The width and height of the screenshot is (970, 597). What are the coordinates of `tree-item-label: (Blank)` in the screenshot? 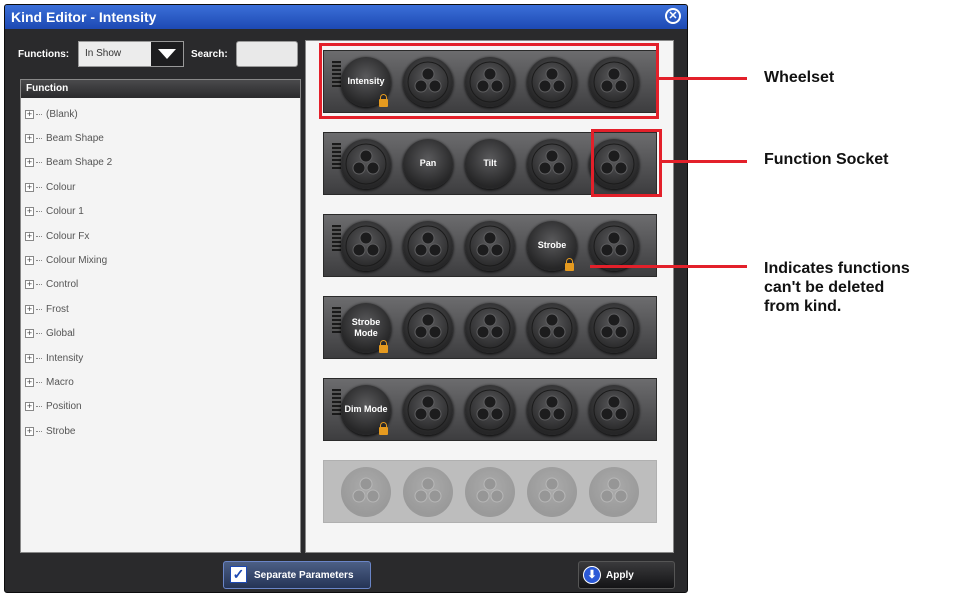 It's located at (62, 114).